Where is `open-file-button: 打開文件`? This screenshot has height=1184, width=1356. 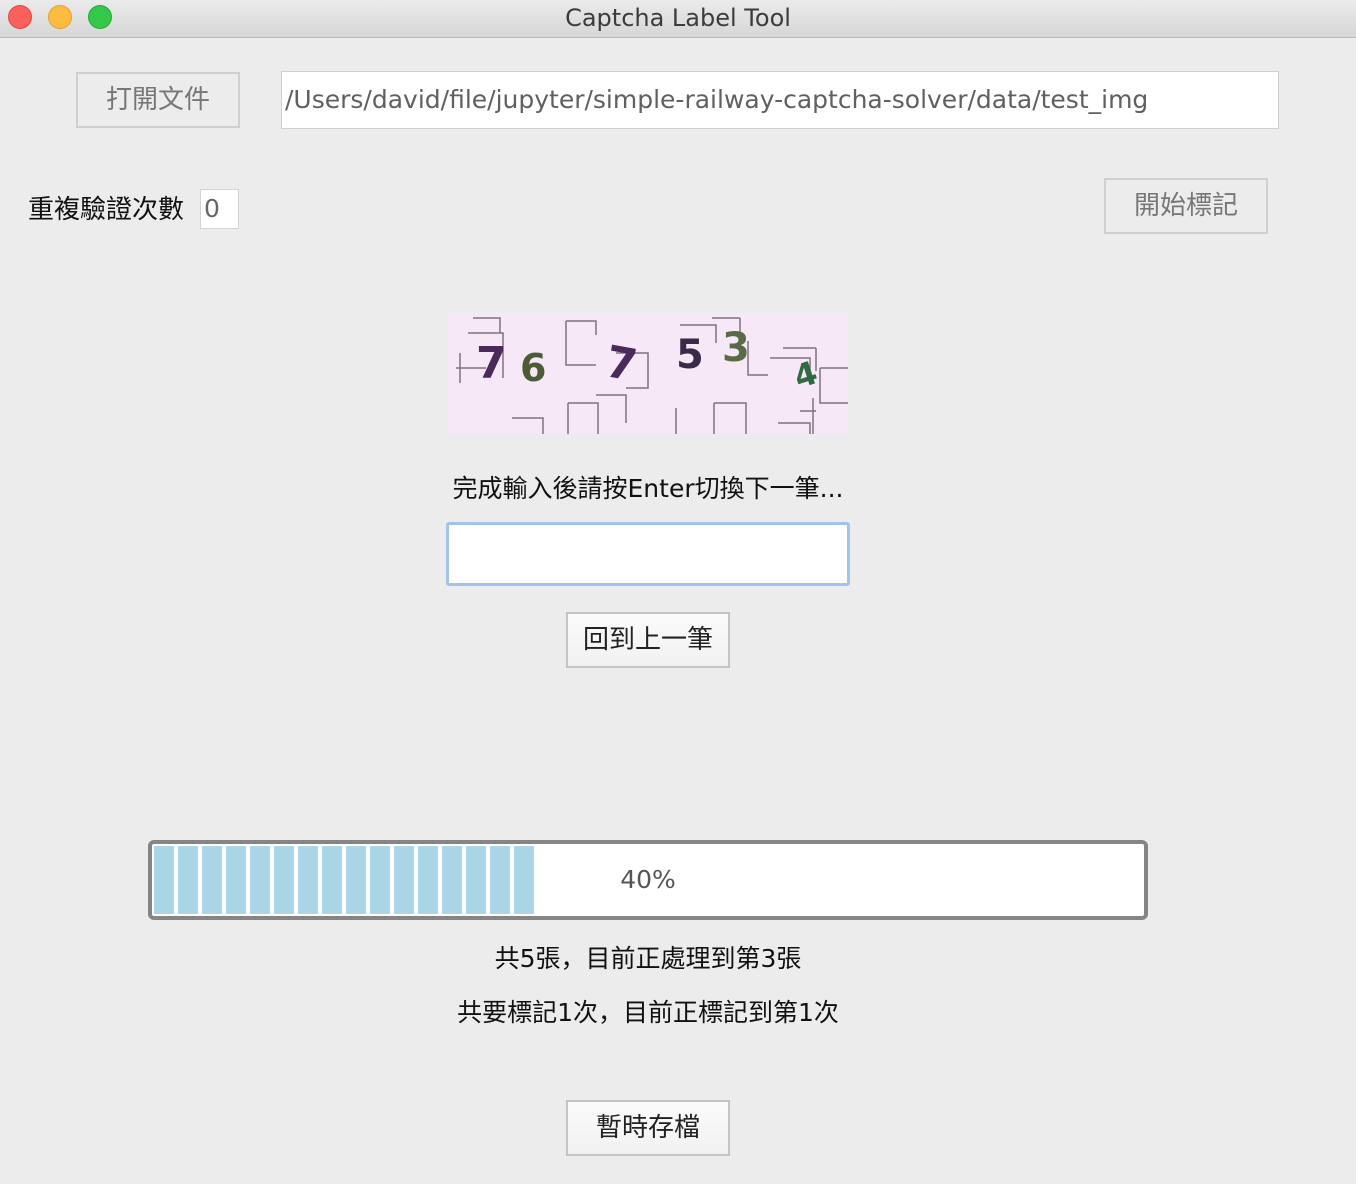
open-file-button: 打開文件 is located at coordinates (158, 100).